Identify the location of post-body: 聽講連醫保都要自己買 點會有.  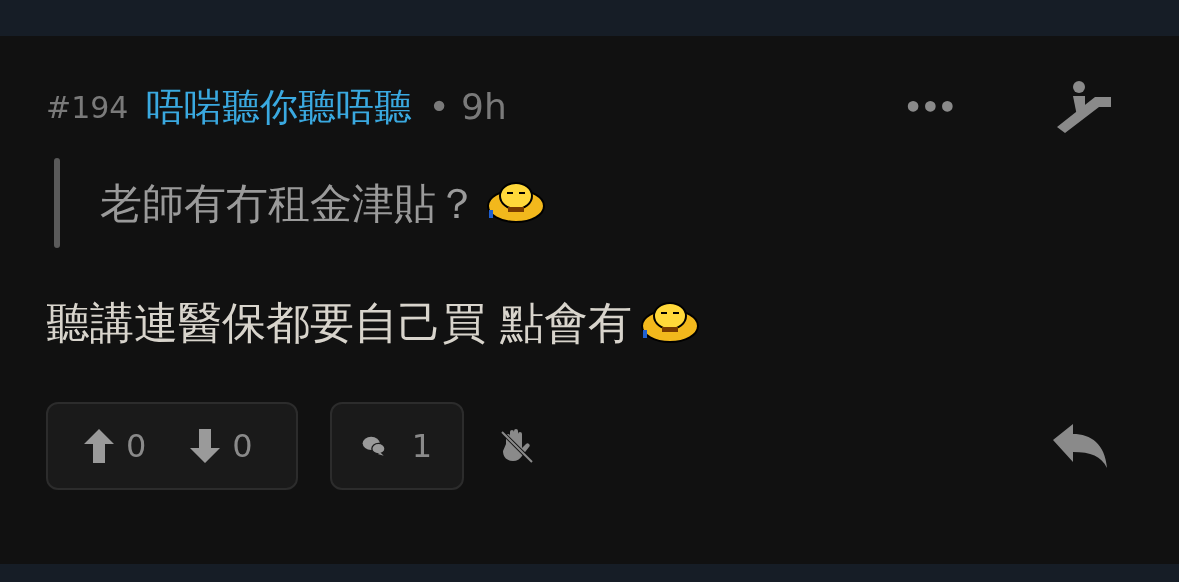
(339, 323).